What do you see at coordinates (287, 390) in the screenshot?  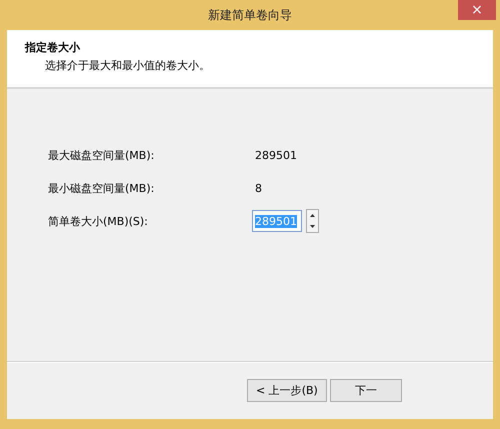 I see `wizard-button: < 上一步(B)` at bounding box center [287, 390].